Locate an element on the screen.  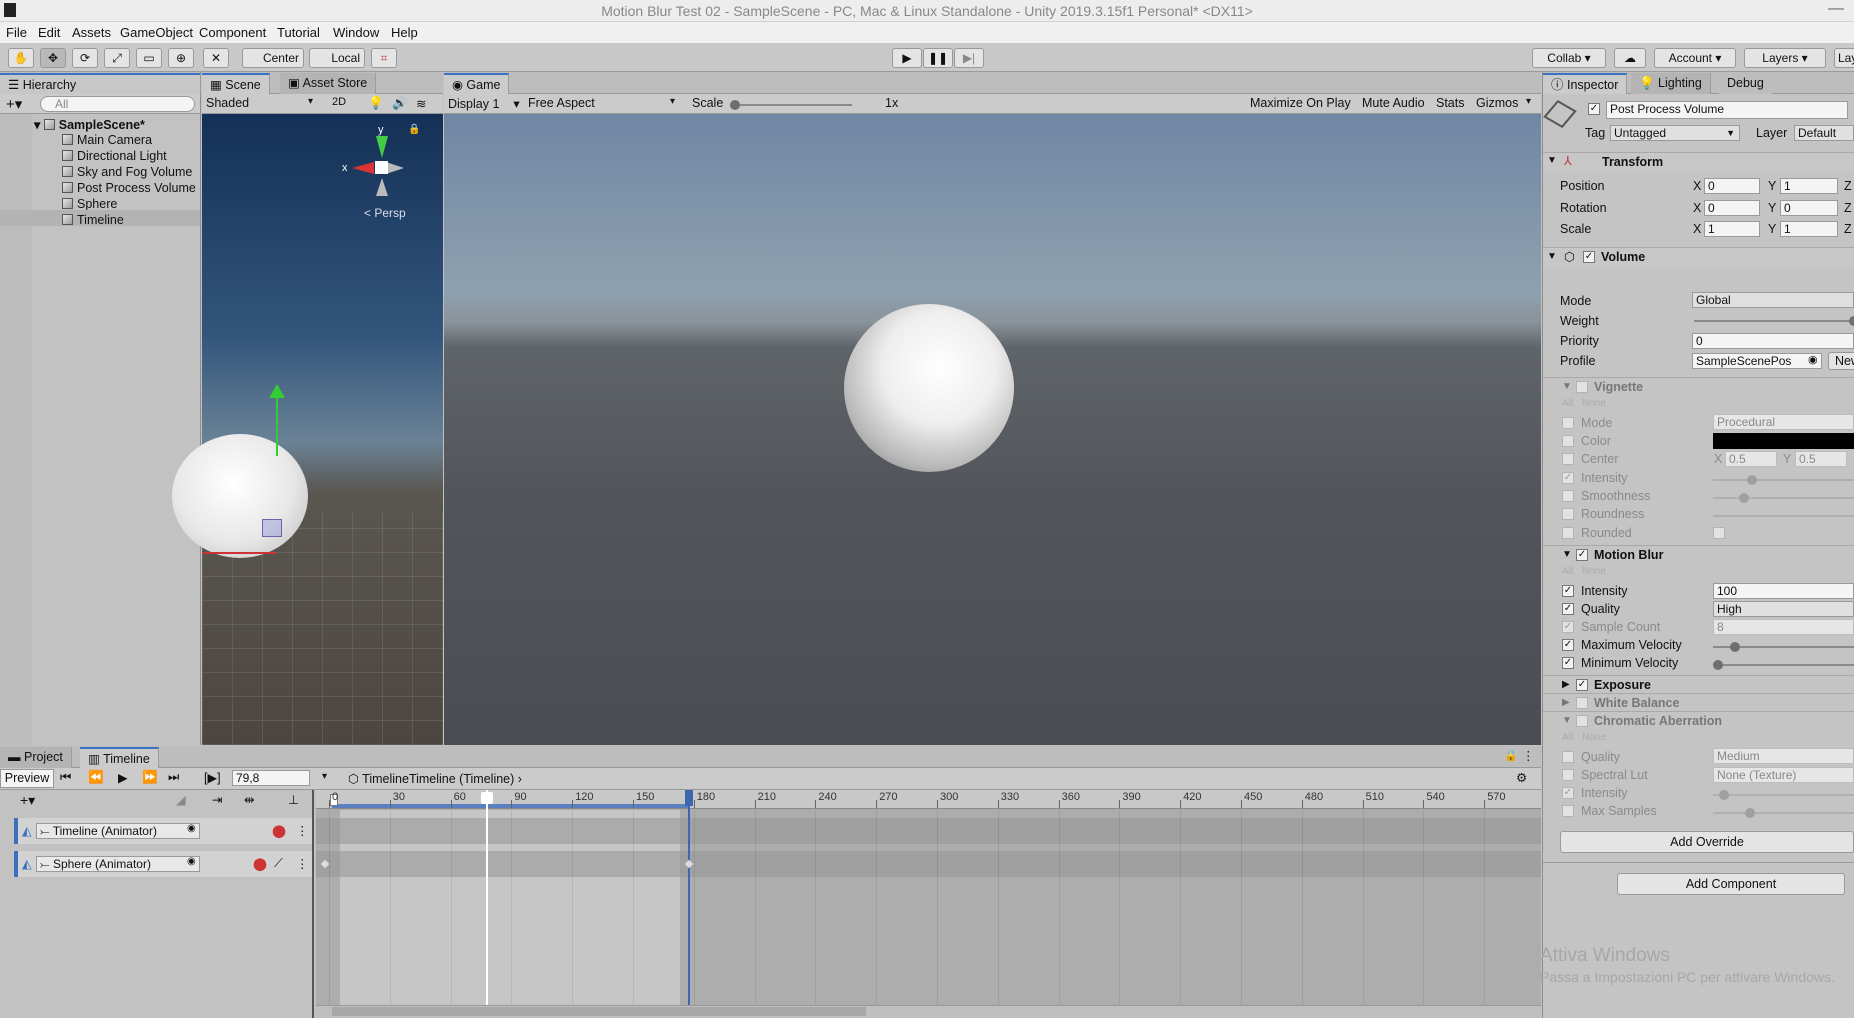
chromatic-all-toggle: All is located at coordinates (1567, 737).